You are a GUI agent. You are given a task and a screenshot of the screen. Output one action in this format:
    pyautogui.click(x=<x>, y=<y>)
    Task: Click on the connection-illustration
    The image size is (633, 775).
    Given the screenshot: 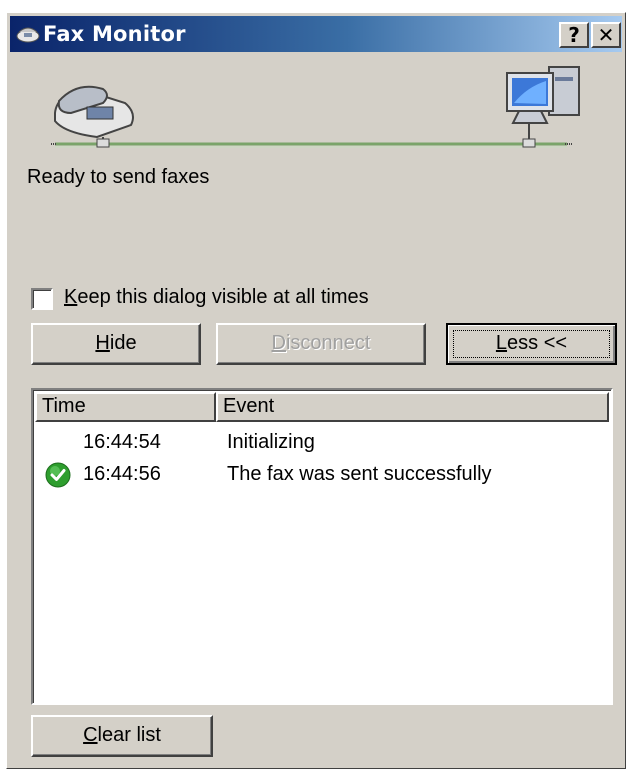 What is the action you would take?
    pyautogui.click(x=315, y=107)
    